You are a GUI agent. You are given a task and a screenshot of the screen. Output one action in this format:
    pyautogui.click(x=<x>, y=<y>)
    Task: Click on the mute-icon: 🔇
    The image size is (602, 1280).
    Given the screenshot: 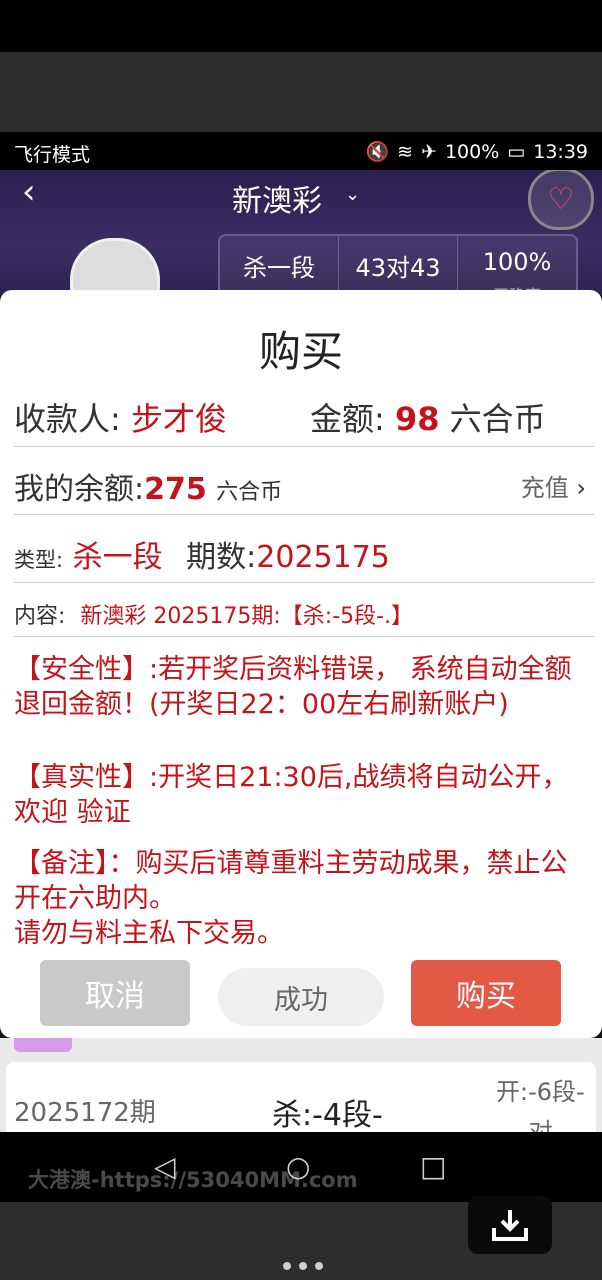 What is the action you would take?
    pyautogui.click(x=377, y=152)
    